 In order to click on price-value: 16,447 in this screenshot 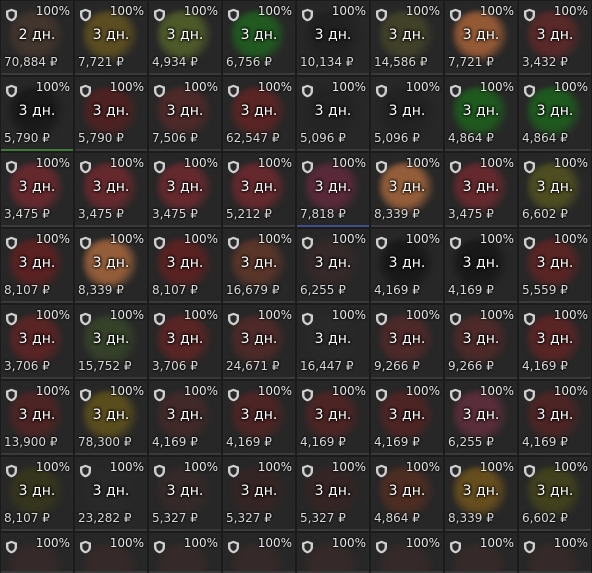, I will do `click(321, 366)`.